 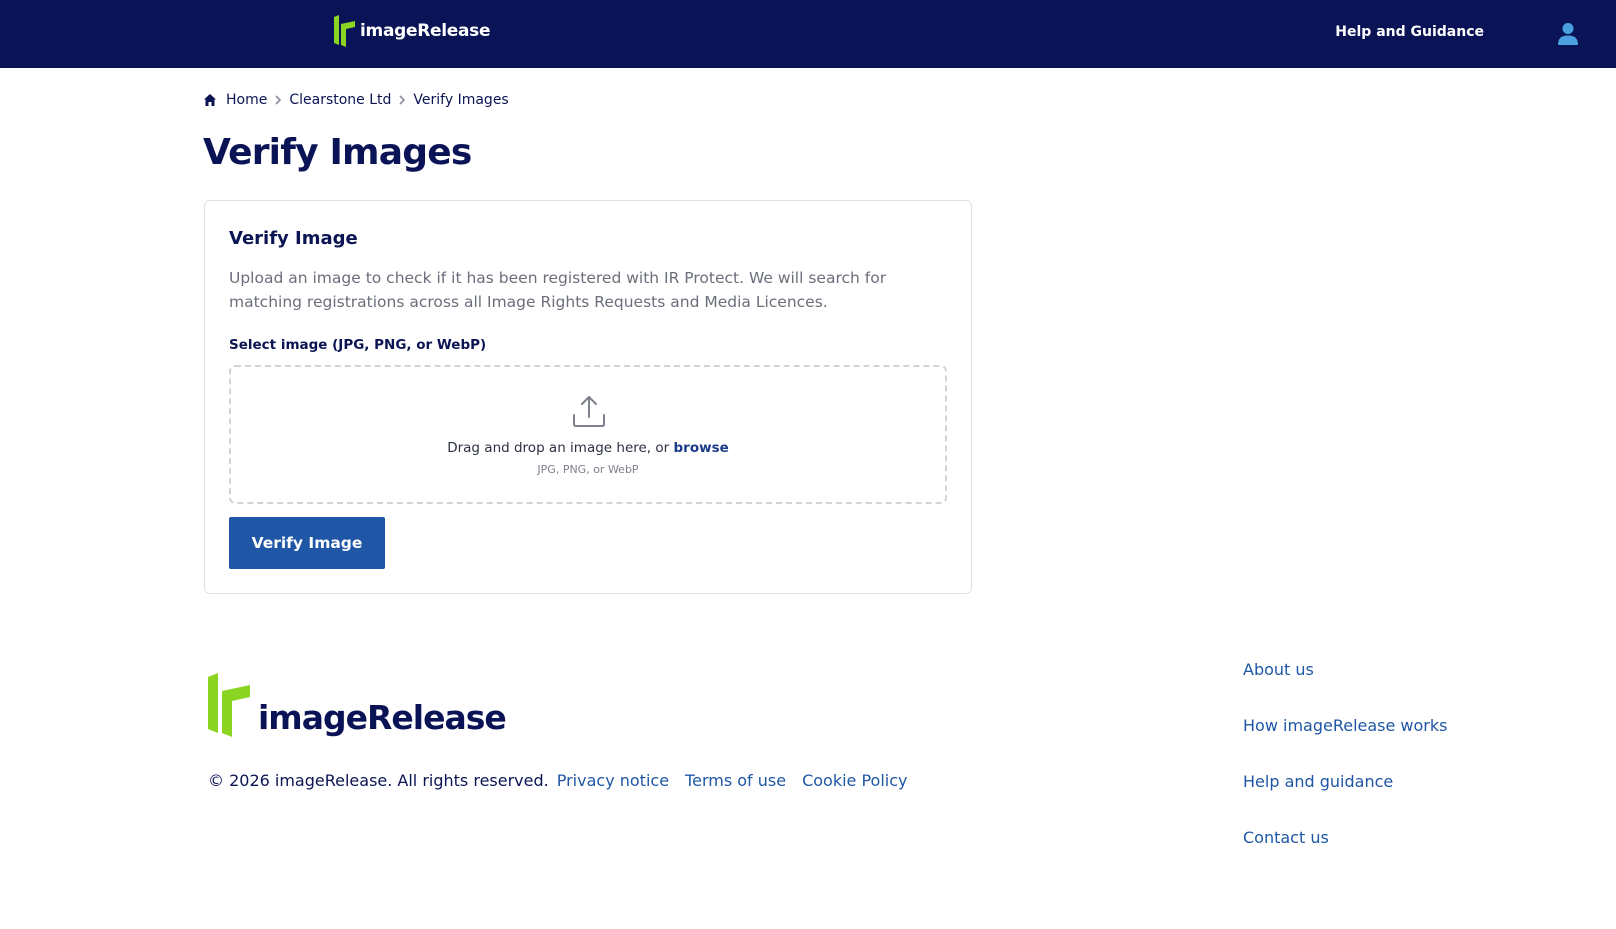 I want to click on nav-logo-text: imageRelease, so click(x=425, y=31).